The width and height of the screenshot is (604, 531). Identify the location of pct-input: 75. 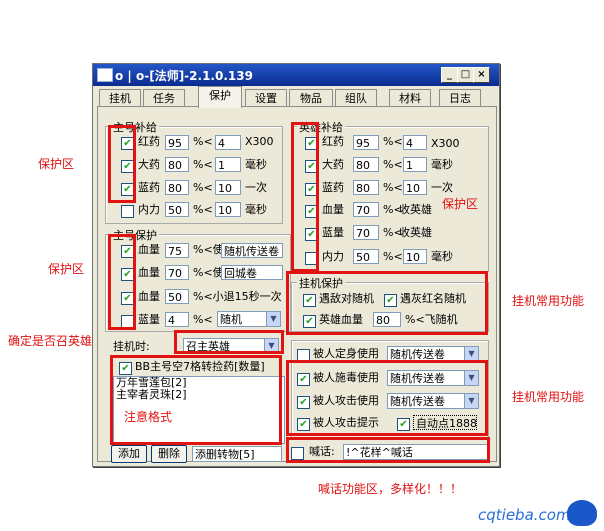
(177, 250).